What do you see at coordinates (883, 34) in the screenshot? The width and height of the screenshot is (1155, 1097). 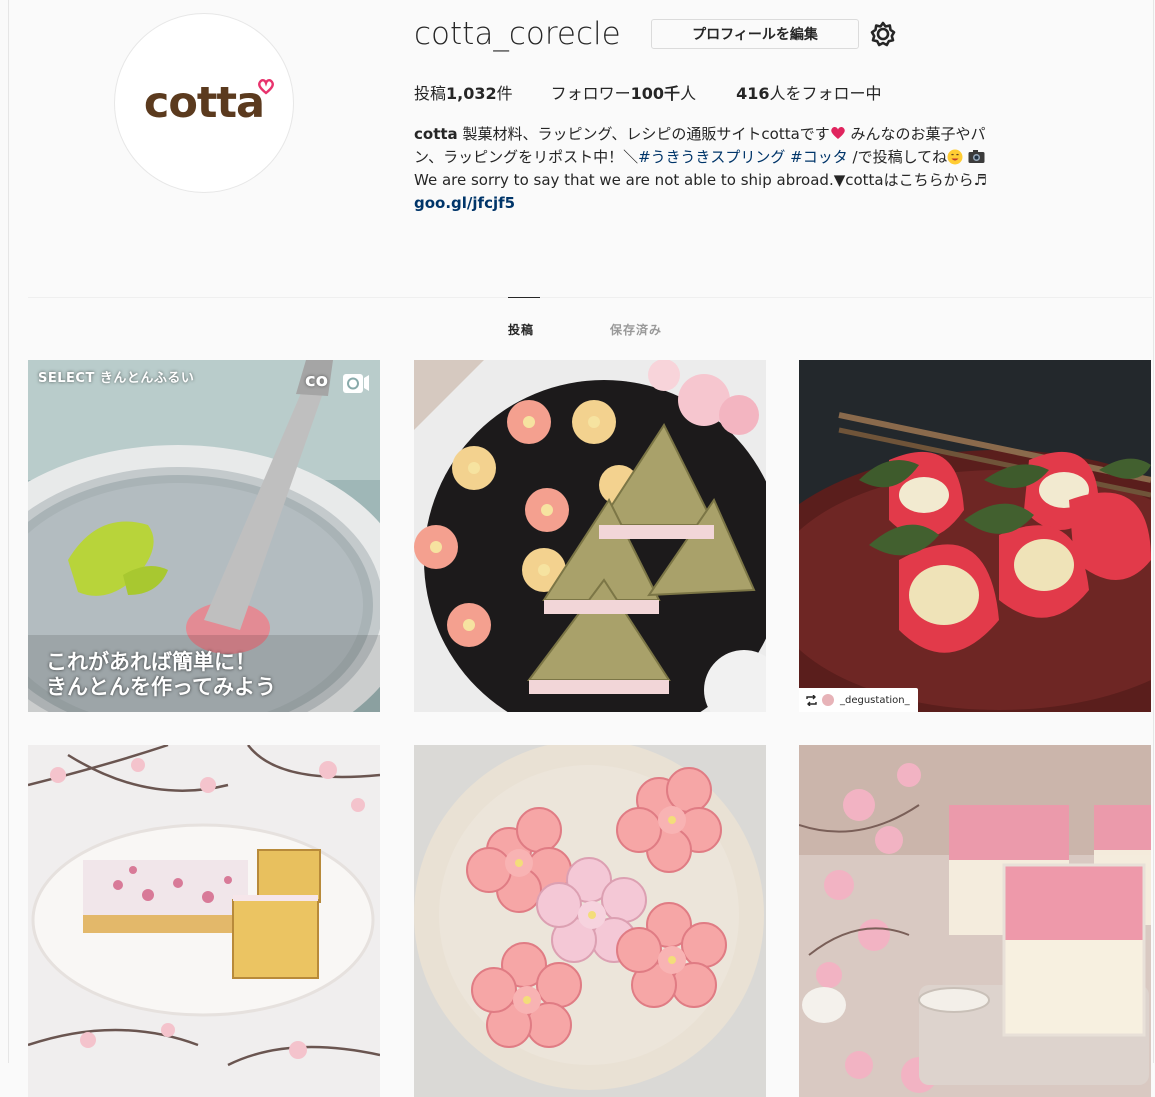 I see `gear-icon` at bounding box center [883, 34].